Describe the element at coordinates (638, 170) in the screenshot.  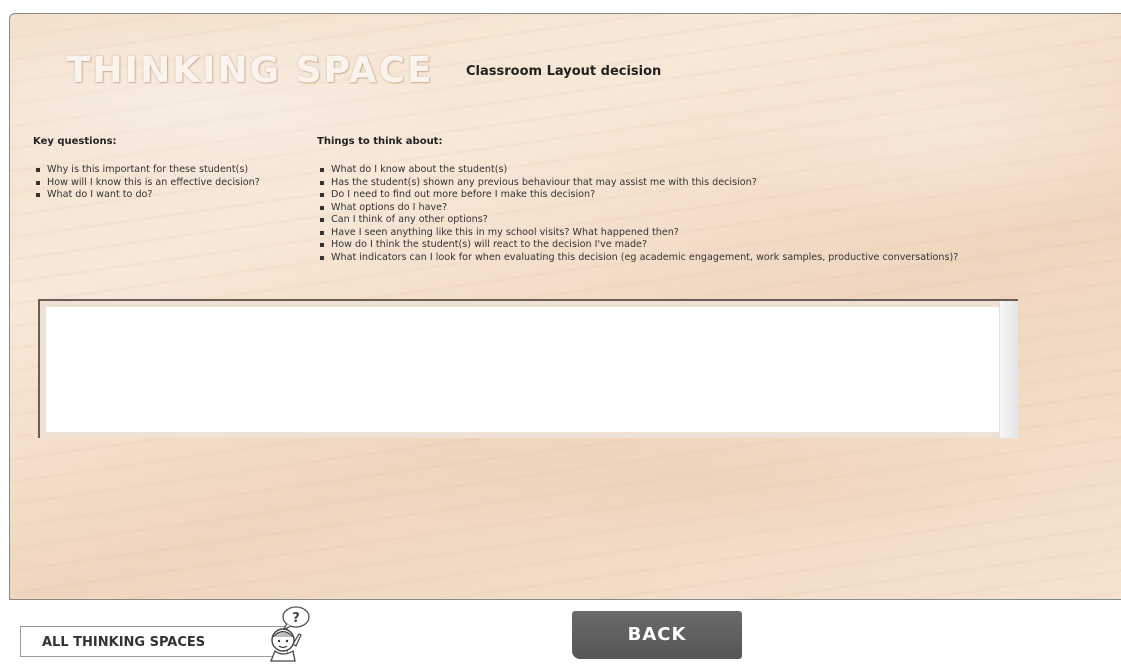
I see `list-item: What do I know about the student(s)` at that location.